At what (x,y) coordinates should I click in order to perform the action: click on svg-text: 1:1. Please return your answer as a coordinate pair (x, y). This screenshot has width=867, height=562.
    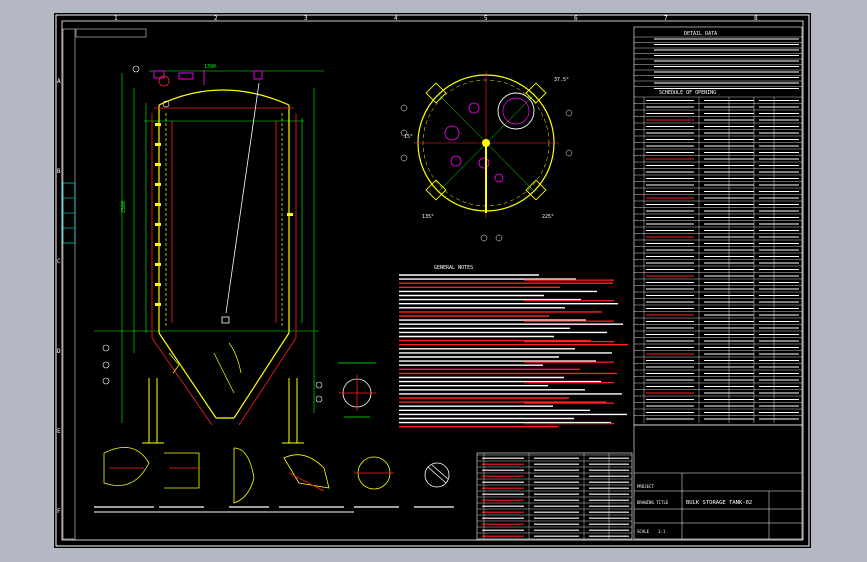
    Looking at the image, I should click on (662, 531).